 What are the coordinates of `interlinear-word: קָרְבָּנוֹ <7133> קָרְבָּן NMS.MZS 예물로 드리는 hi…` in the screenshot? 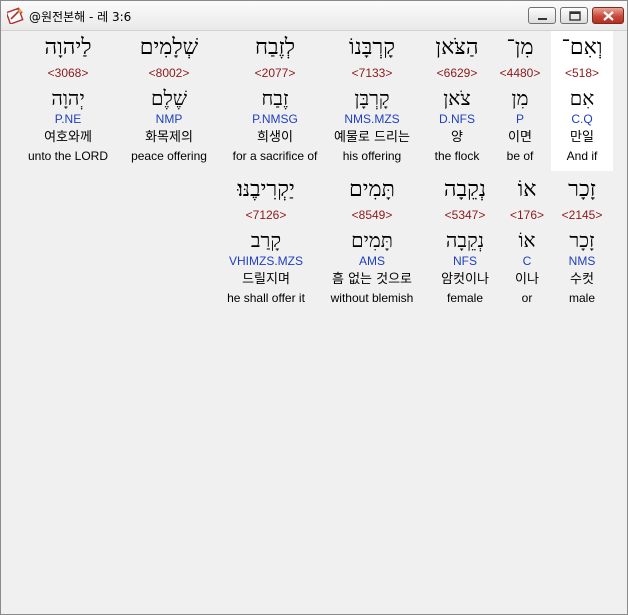 It's located at (372, 101).